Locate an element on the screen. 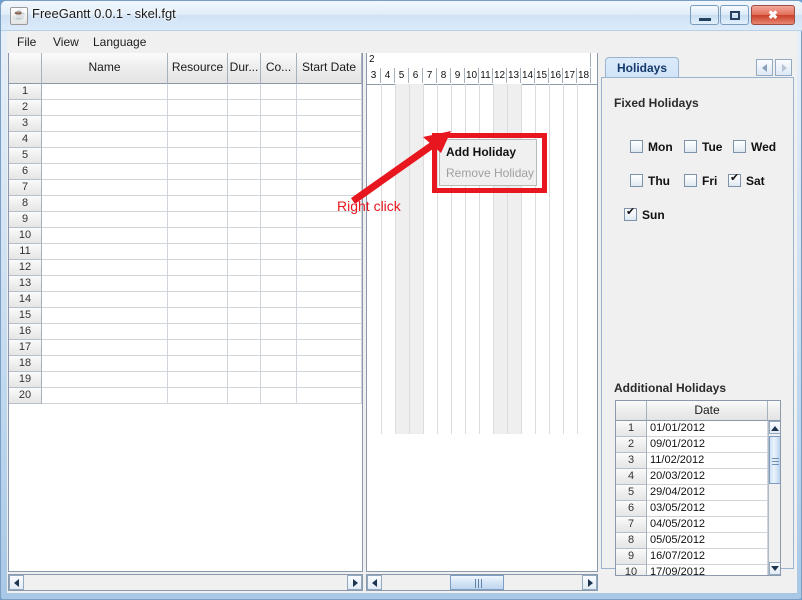 The height and width of the screenshot is (600, 802). gantt-scroll-left-button is located at coordinates (374, 582).